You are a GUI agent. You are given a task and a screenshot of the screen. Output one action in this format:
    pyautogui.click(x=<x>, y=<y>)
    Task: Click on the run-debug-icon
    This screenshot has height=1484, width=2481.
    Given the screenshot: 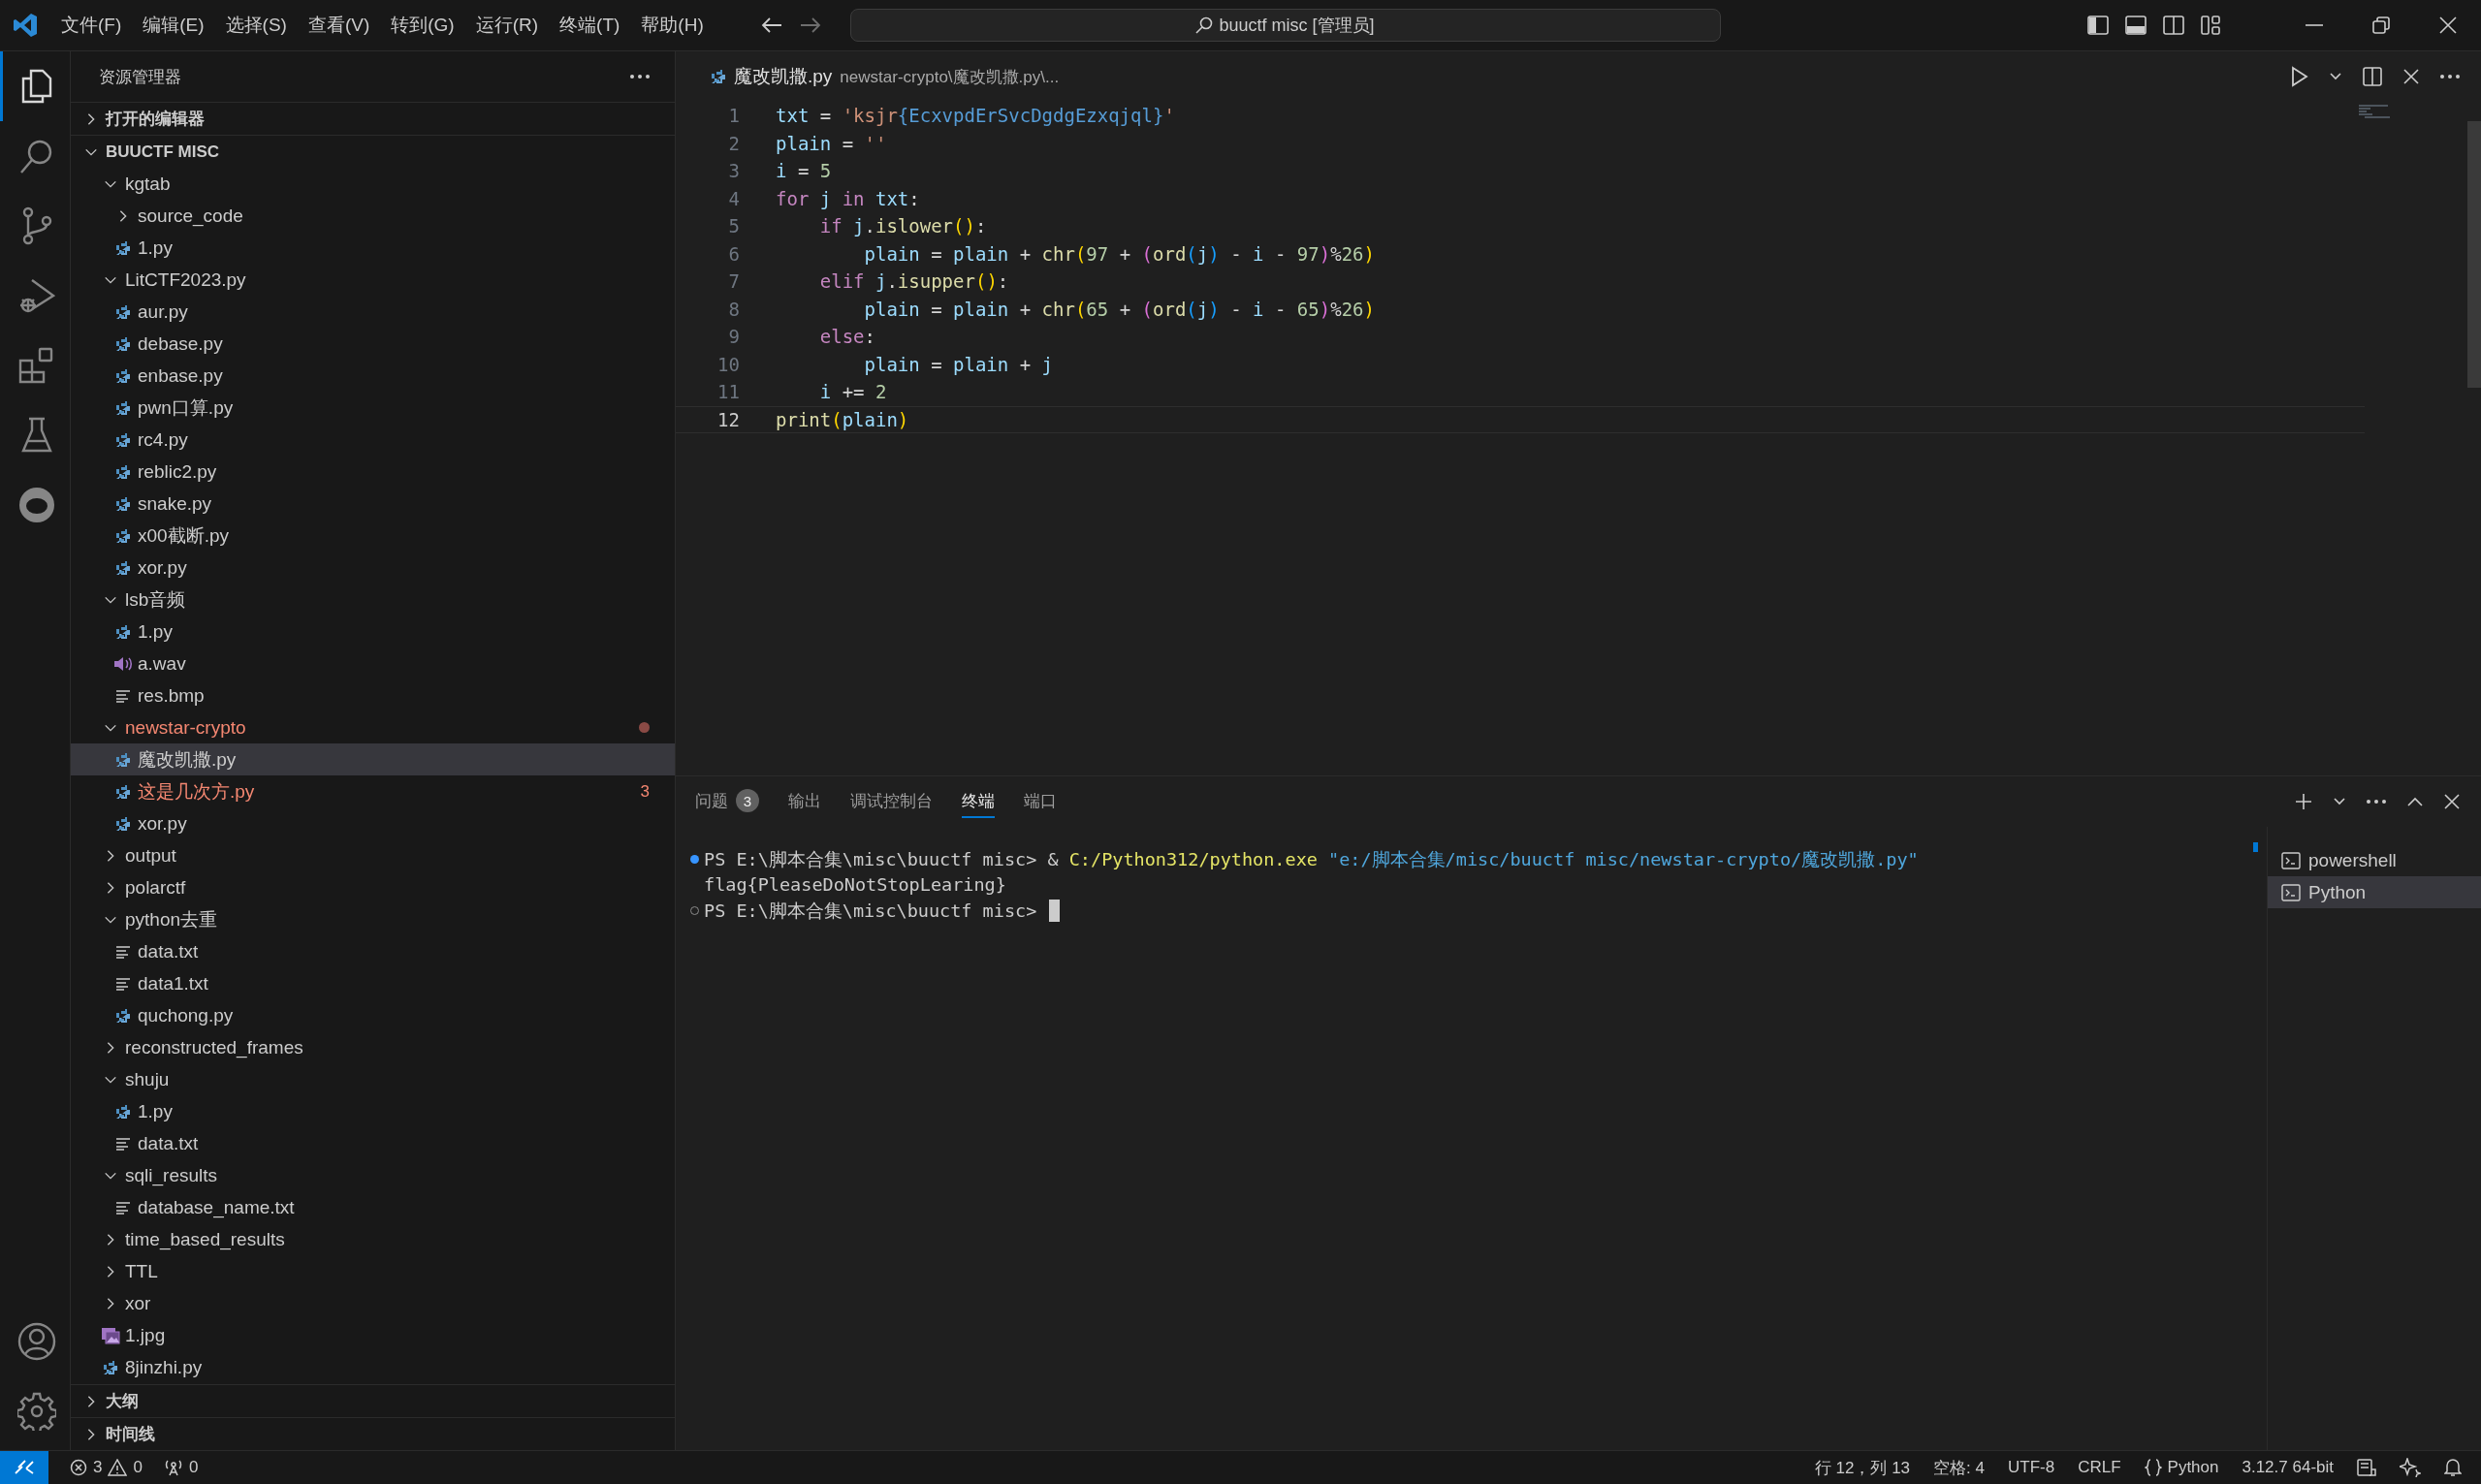 What is the action you would take?
    pyautogui.click(x=36, y=295)
    